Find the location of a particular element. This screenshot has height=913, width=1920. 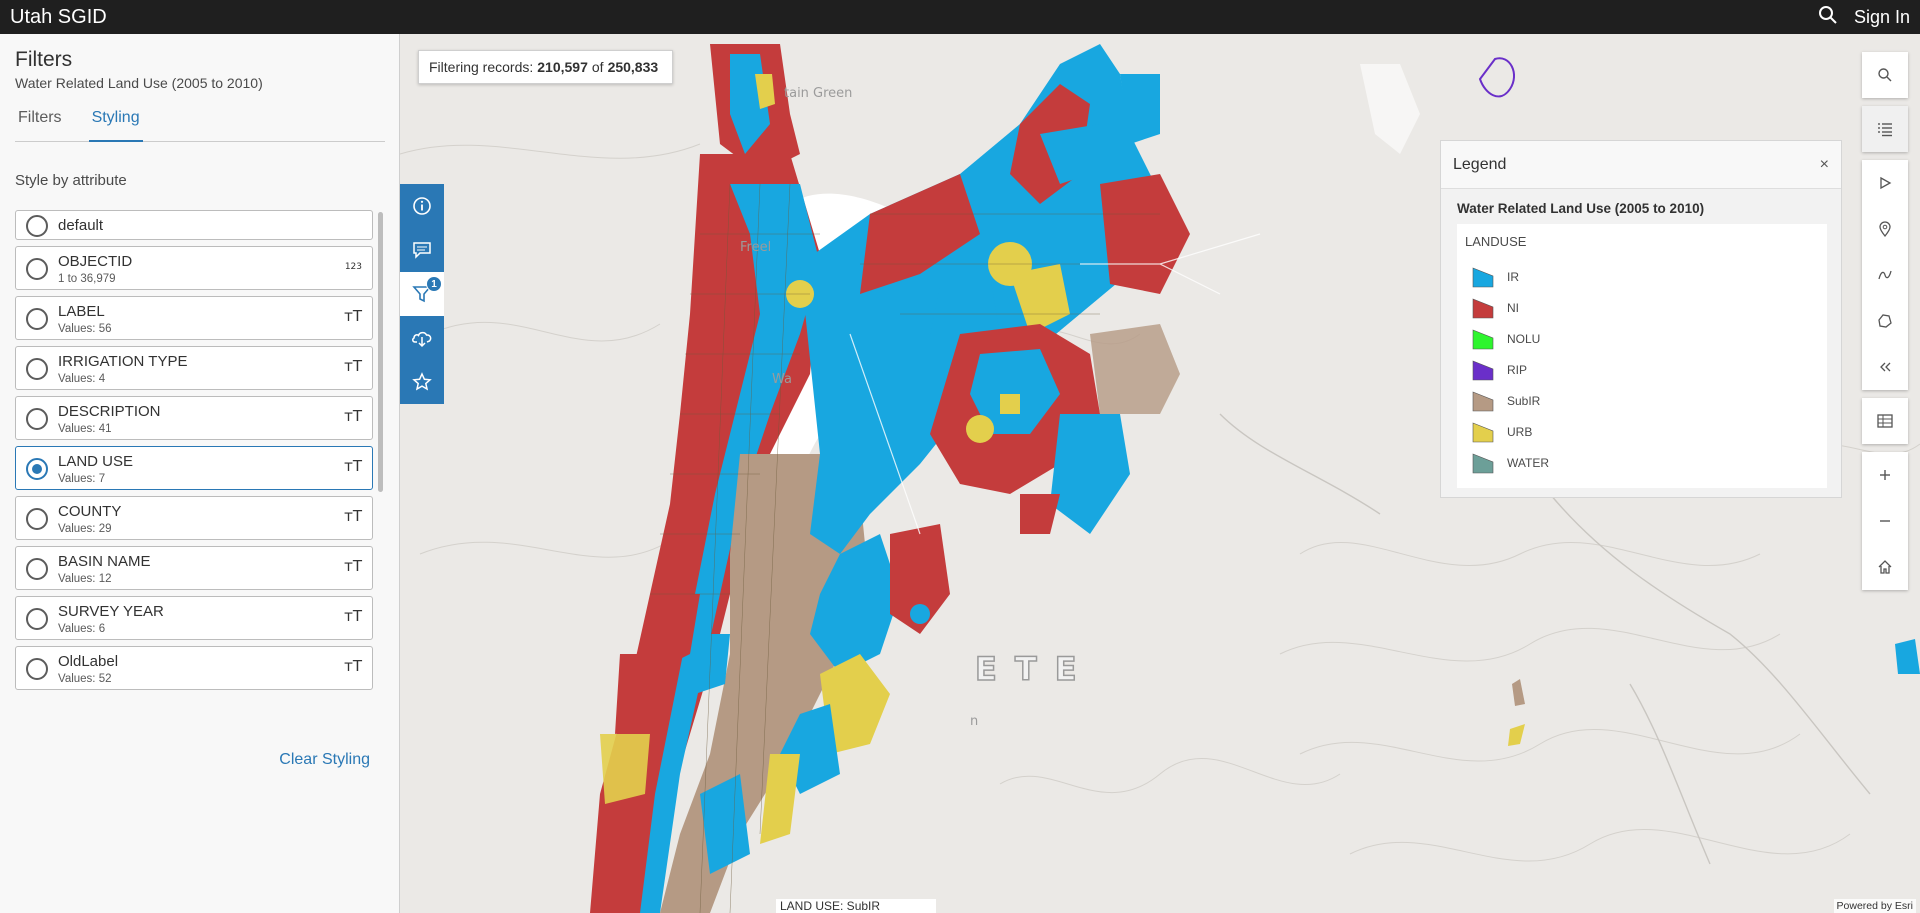

shape-icon is located at coordinates (1885, 321).